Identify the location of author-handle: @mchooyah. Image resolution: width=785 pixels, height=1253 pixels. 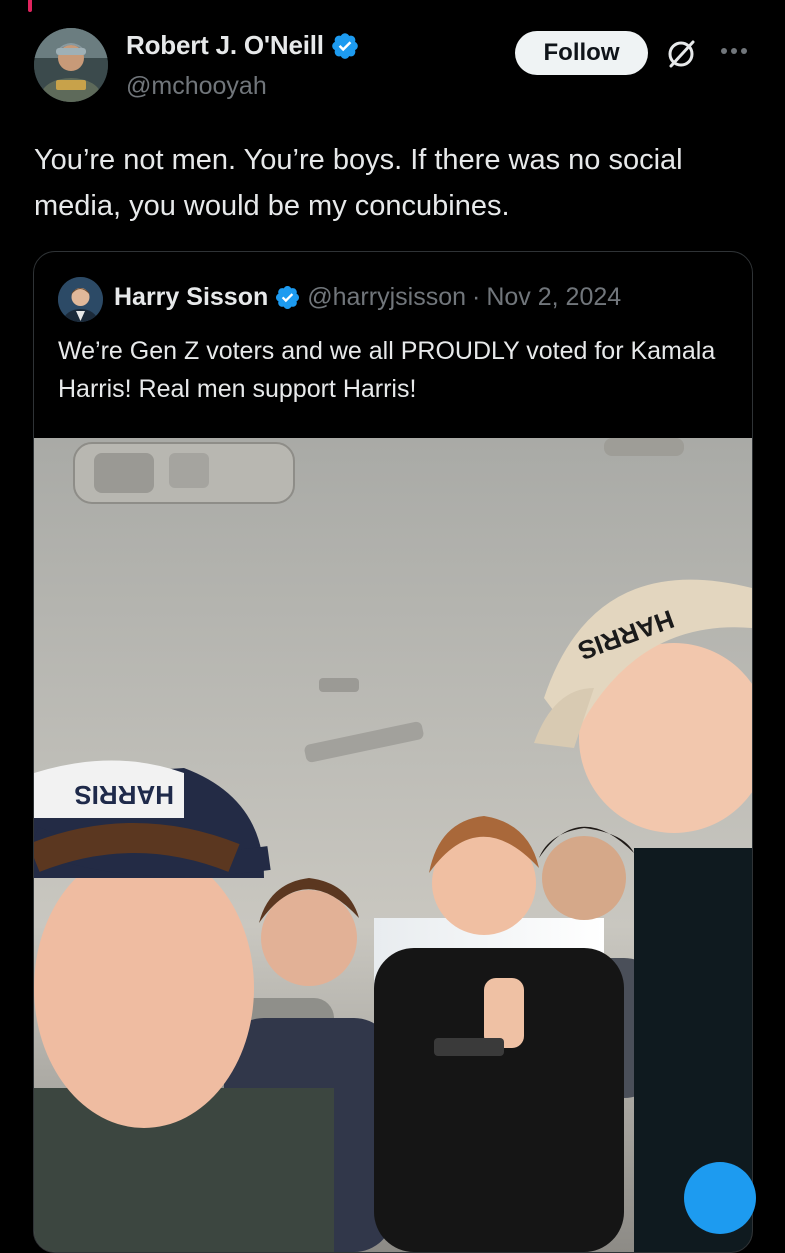
(196, 86).